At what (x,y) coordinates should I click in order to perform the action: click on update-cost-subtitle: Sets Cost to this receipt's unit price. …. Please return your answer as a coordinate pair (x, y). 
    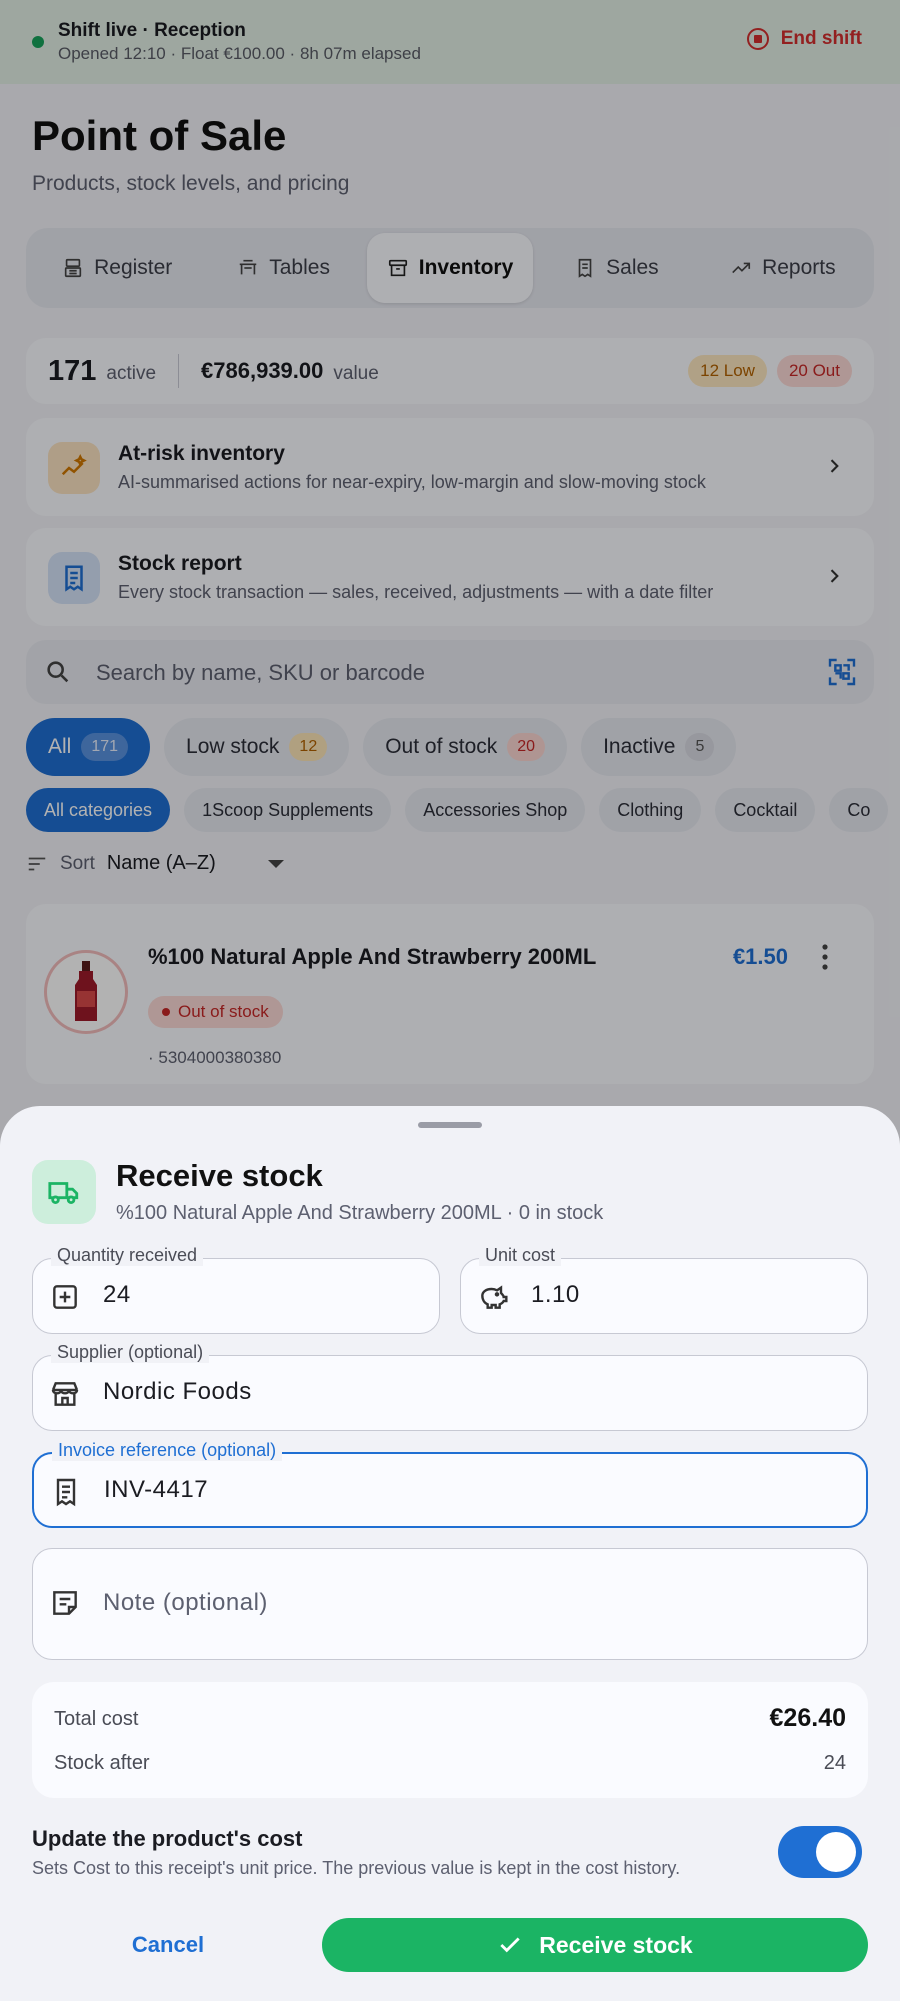
    Looking at the image, I should click on (356, 1868).